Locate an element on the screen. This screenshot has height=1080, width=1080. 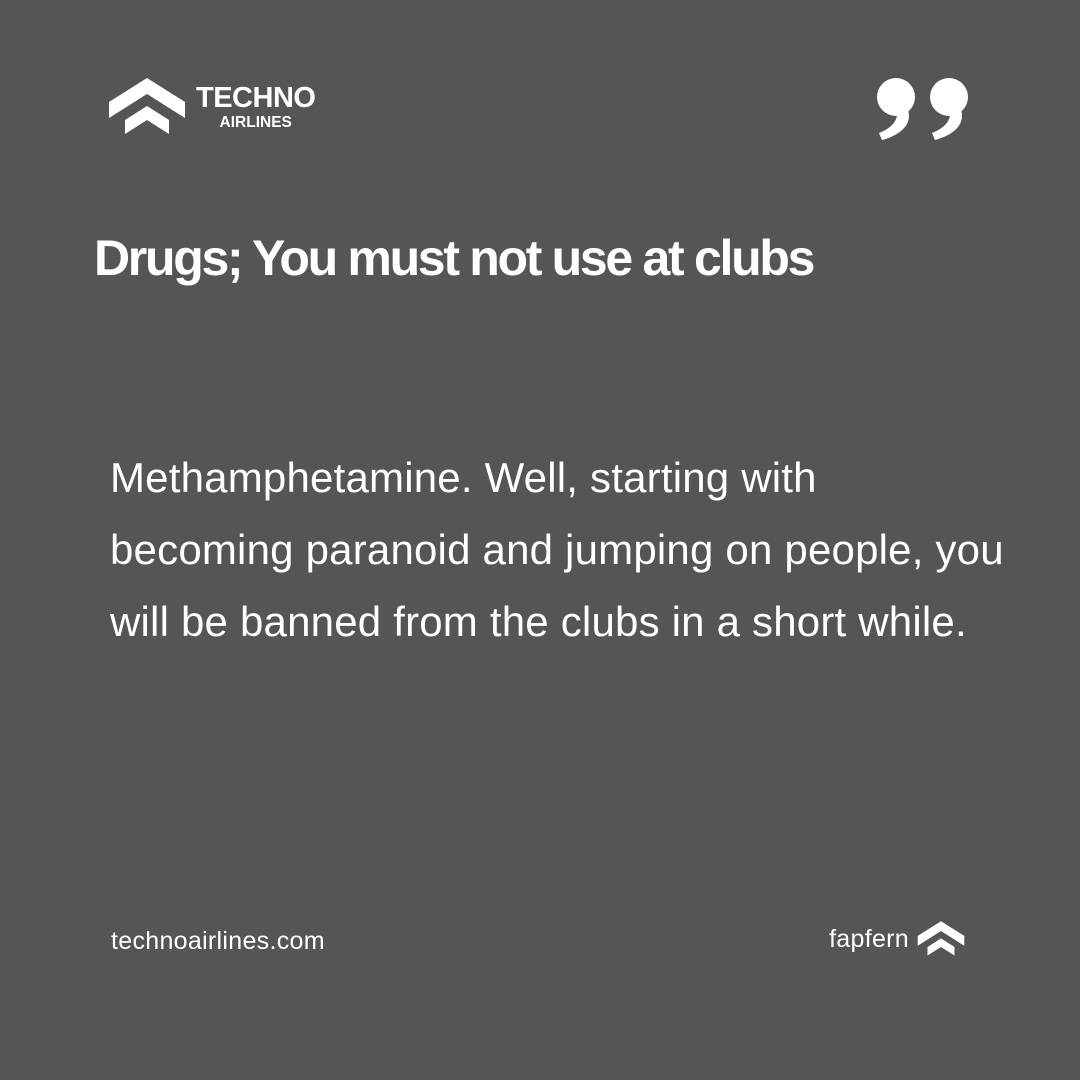
brand-wordmark: TECHNO AIRLINES is located at coordinates (256, 106).